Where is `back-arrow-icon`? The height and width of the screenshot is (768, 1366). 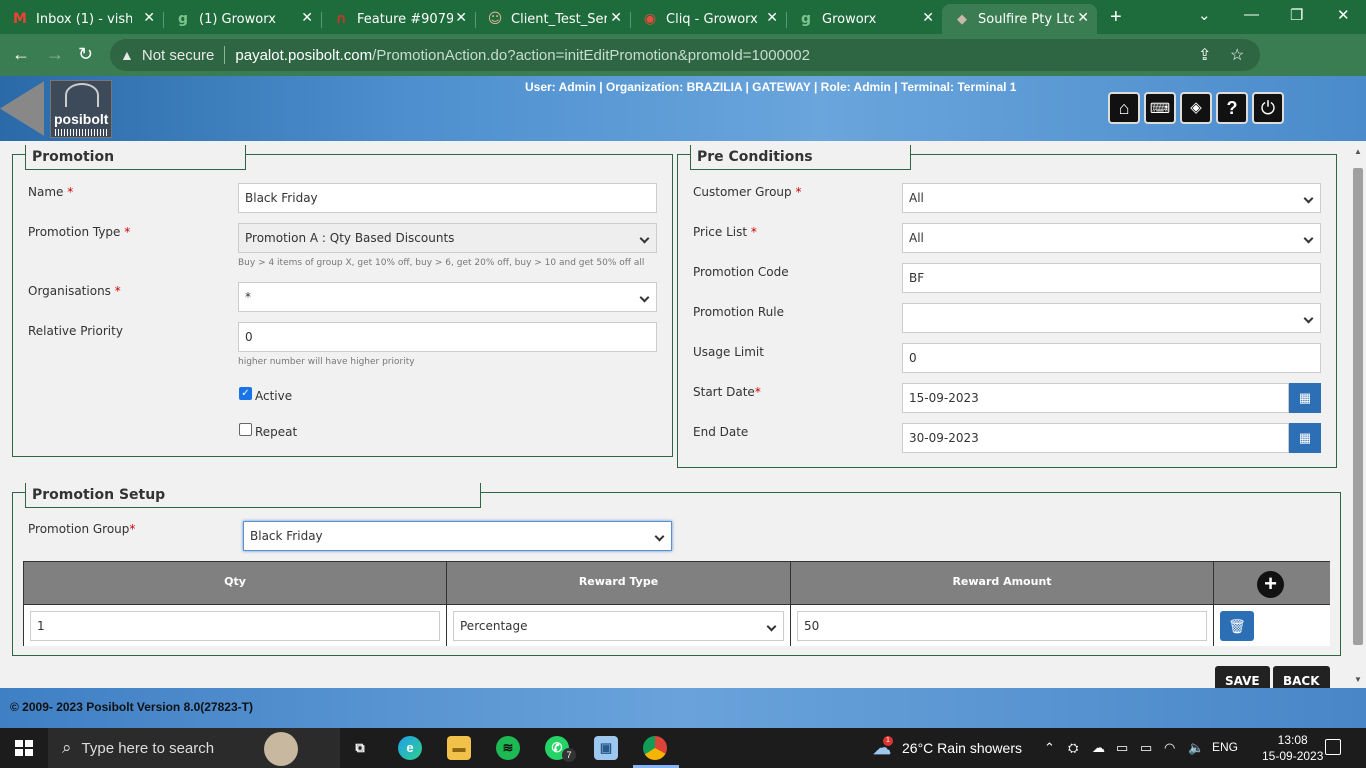 back-arrow-icon is located at coordinates (22, 108).